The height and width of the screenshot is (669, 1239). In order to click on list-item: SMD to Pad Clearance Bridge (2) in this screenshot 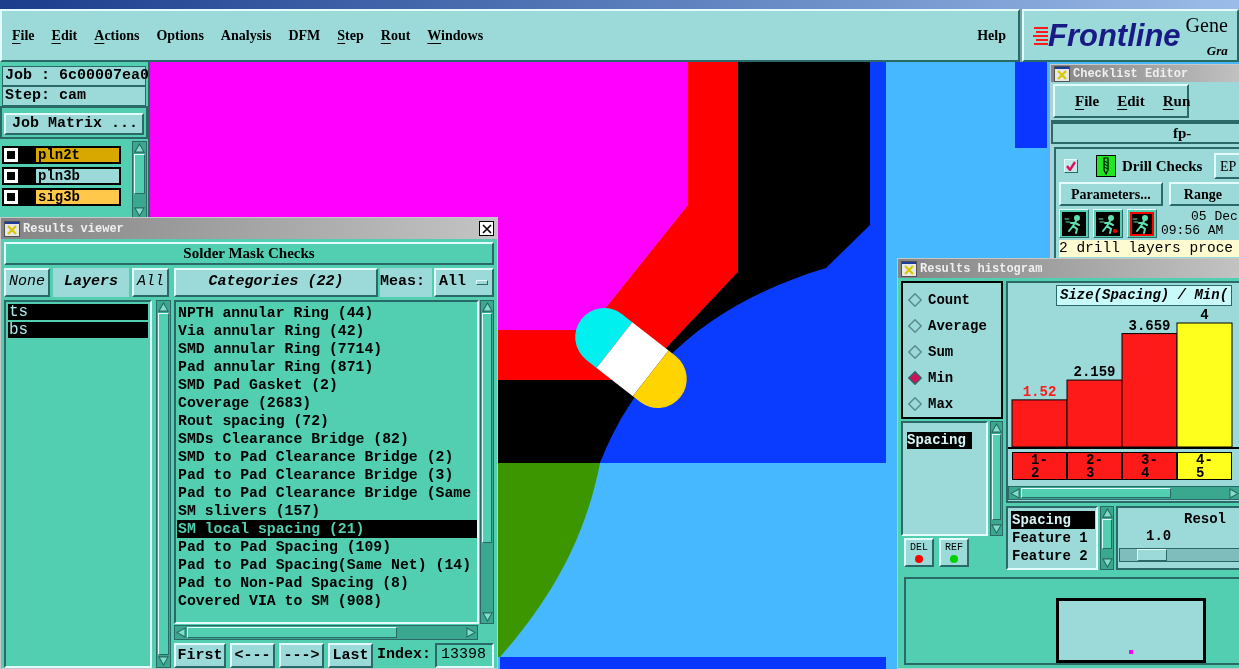, I will do `click(327, 457)`.